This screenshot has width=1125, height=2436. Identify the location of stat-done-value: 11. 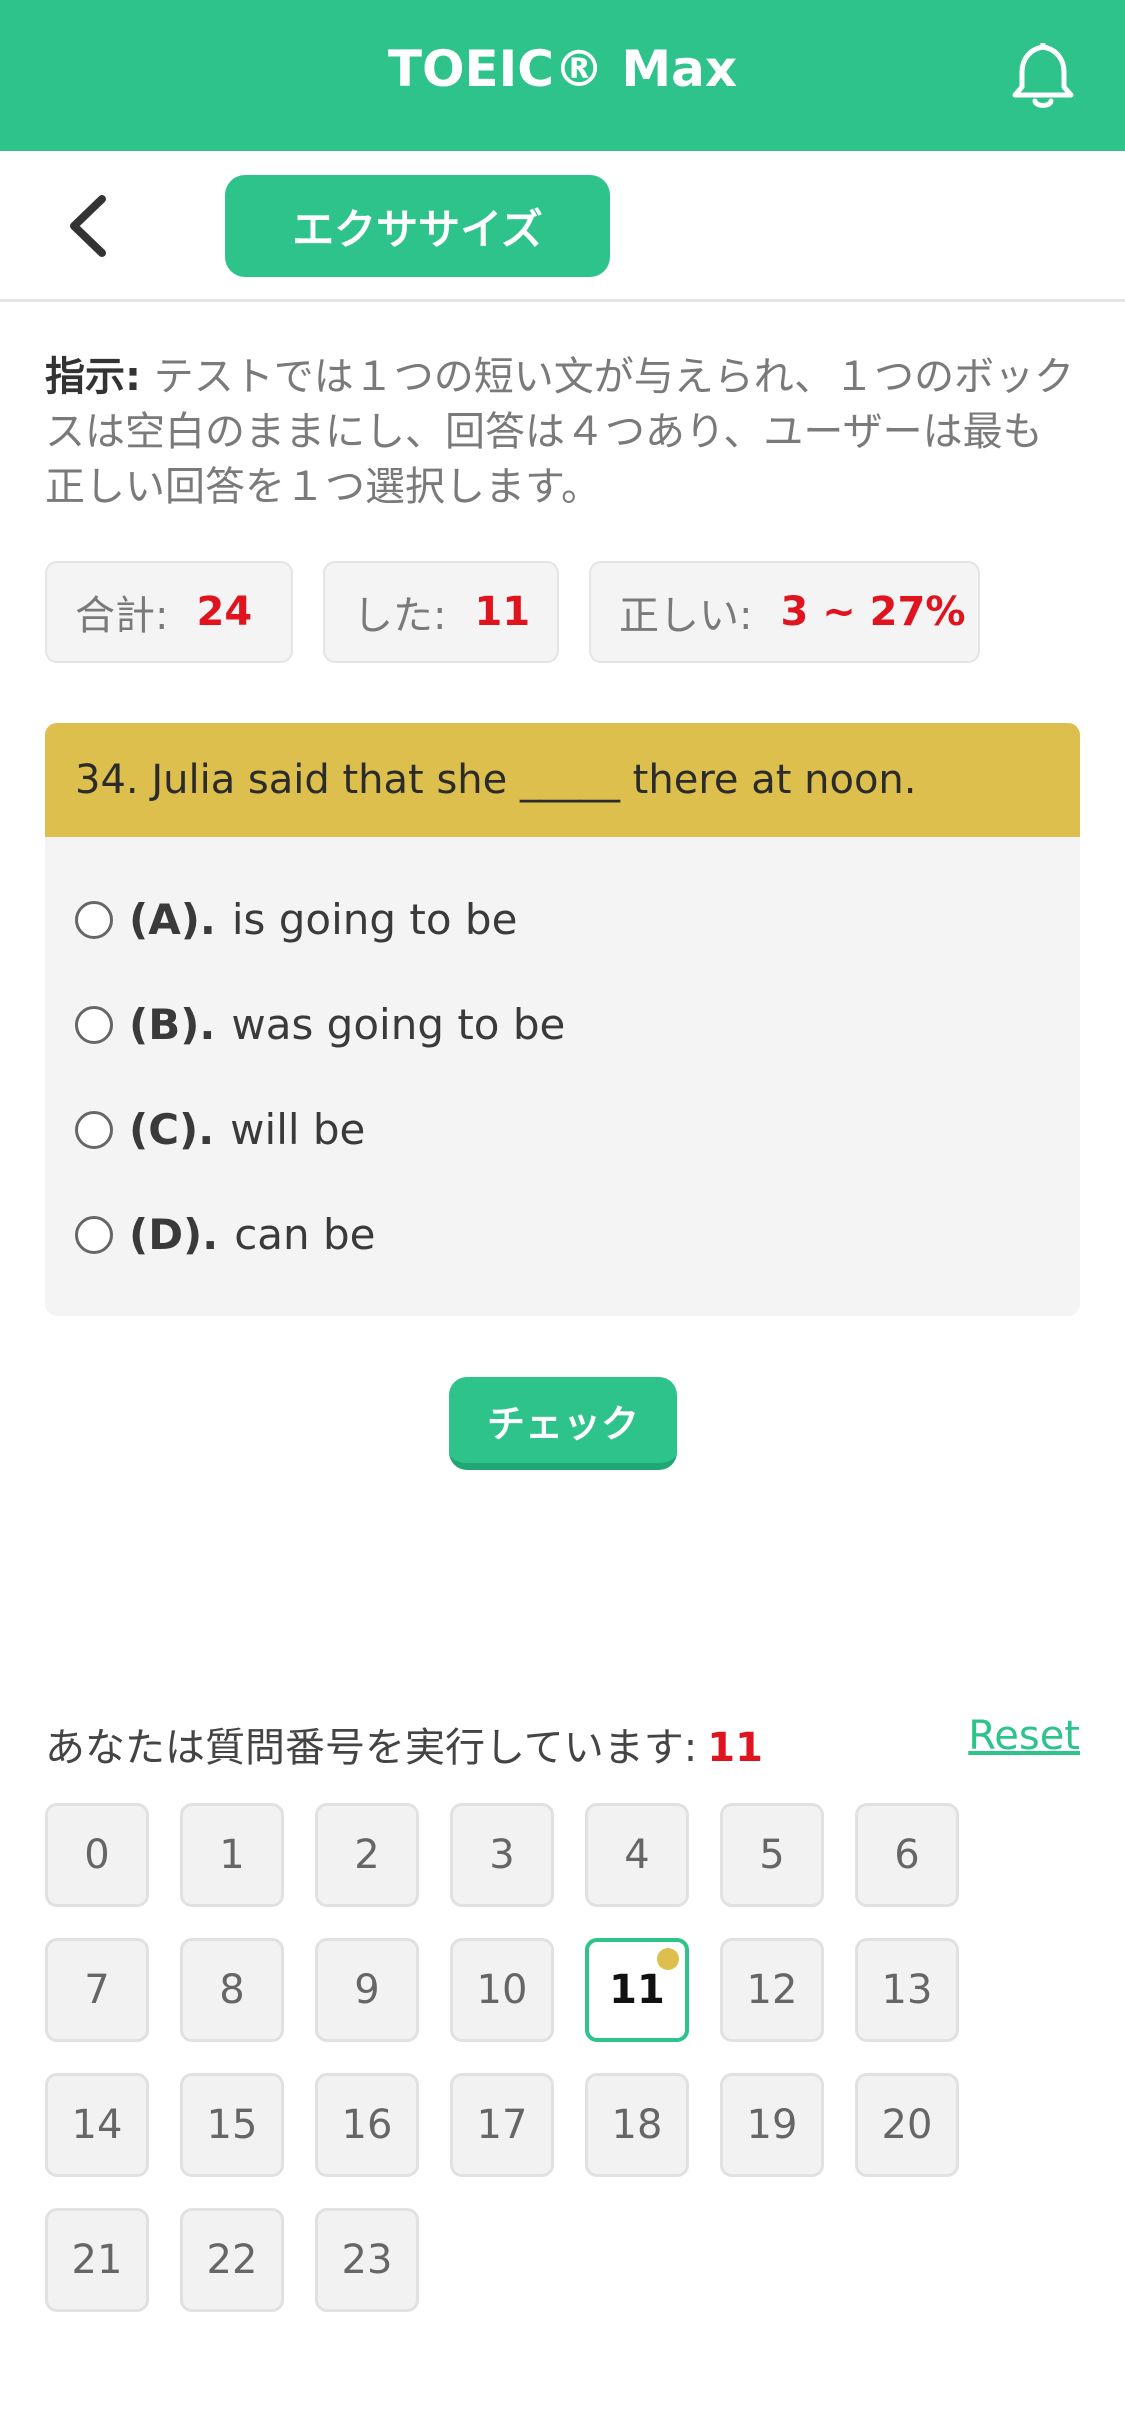
(502, 612).